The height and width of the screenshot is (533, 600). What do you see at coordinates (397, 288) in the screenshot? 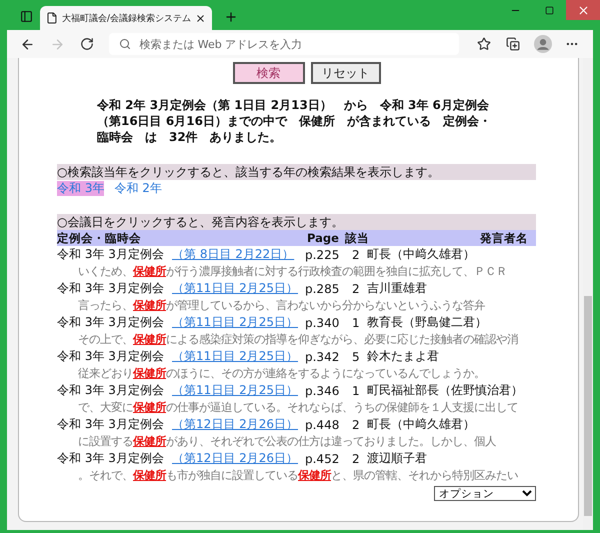
I see `speaker-cell-text: 吉川重雄君` at bounding box center [397, 288].